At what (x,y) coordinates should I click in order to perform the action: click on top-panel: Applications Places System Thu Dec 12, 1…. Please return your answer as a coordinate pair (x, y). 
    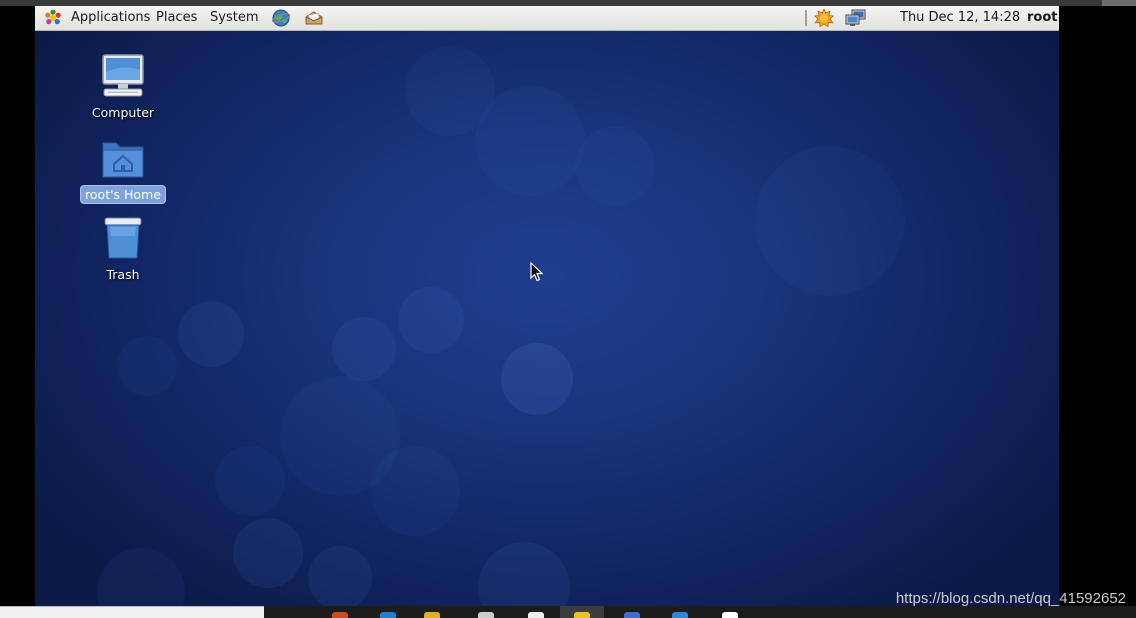
    Looking at the image, I should click on (547, 18).